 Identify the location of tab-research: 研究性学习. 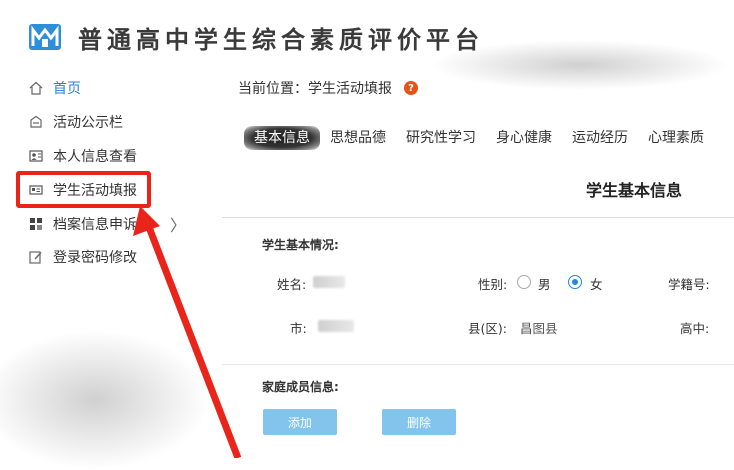
(441, 138).